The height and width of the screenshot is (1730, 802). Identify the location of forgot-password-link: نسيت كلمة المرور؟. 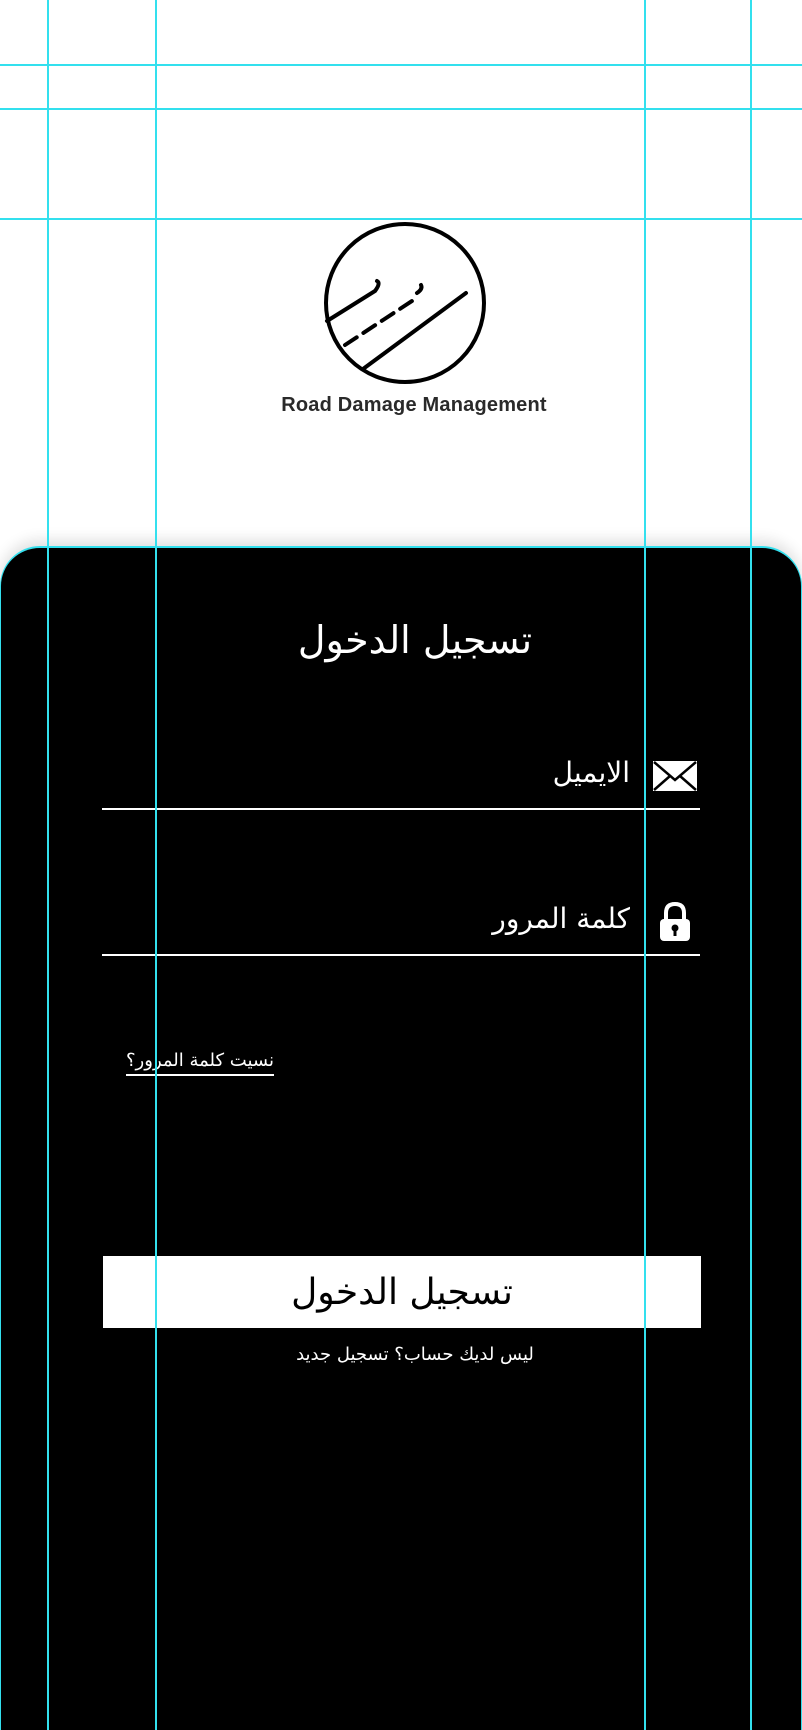
(200, 1063).